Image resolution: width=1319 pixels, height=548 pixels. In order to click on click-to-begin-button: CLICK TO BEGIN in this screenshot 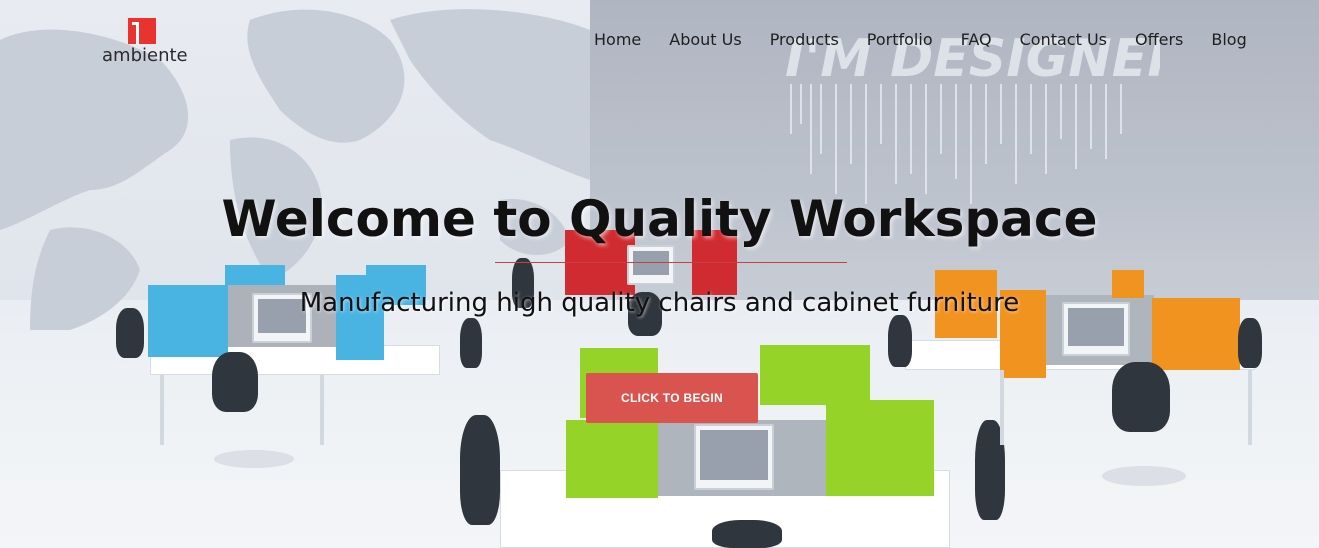, I will do `click(672, 398)`.